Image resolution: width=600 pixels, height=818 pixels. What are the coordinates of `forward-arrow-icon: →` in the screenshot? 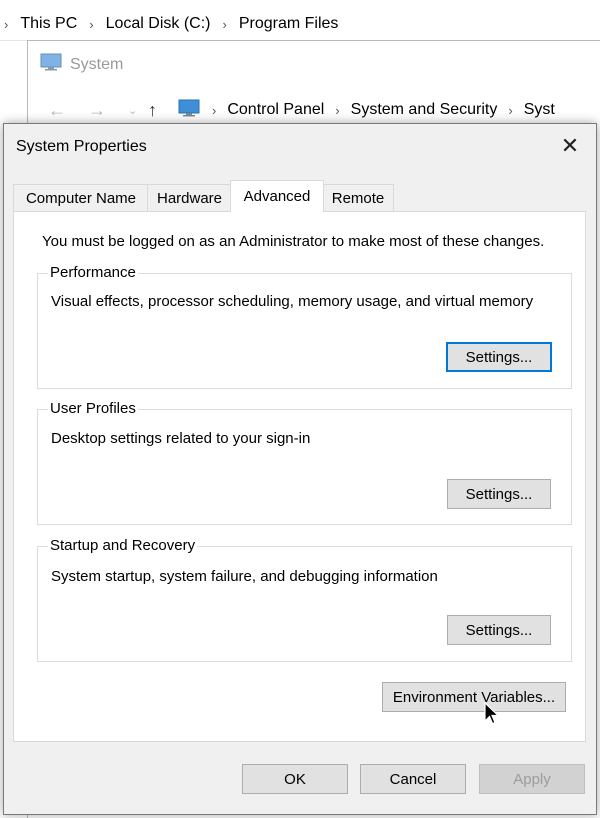 It's located at (108, 110).